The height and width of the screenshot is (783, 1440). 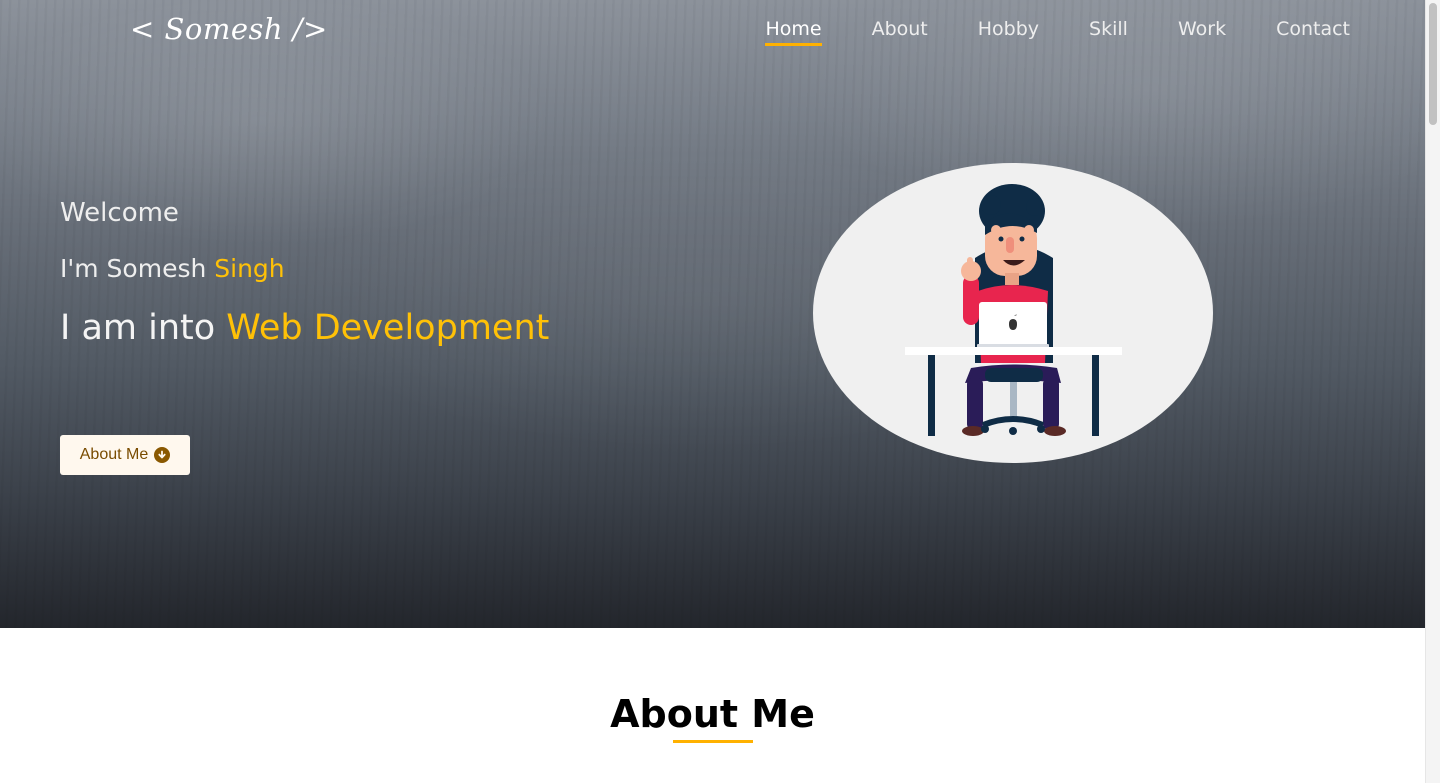 I want to click on nav-link-skill: Skill, so click(x=1108, y=31).